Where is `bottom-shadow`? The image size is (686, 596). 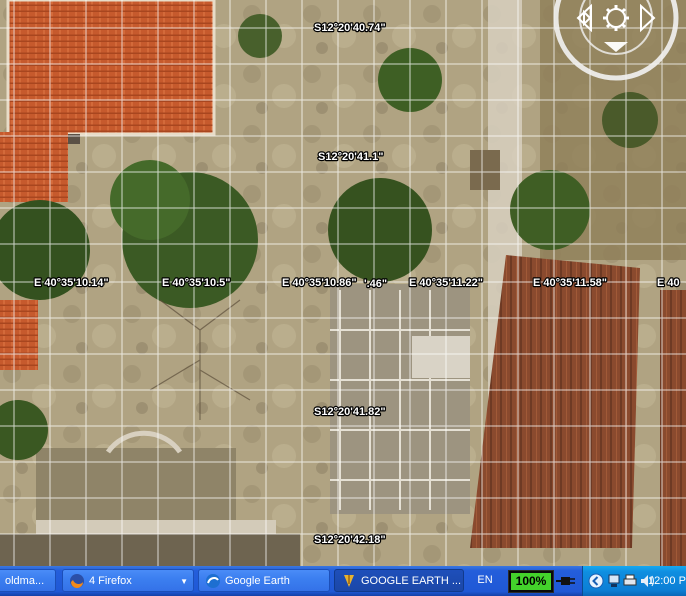 bottom-shadow is located at coordinates (150, 550).